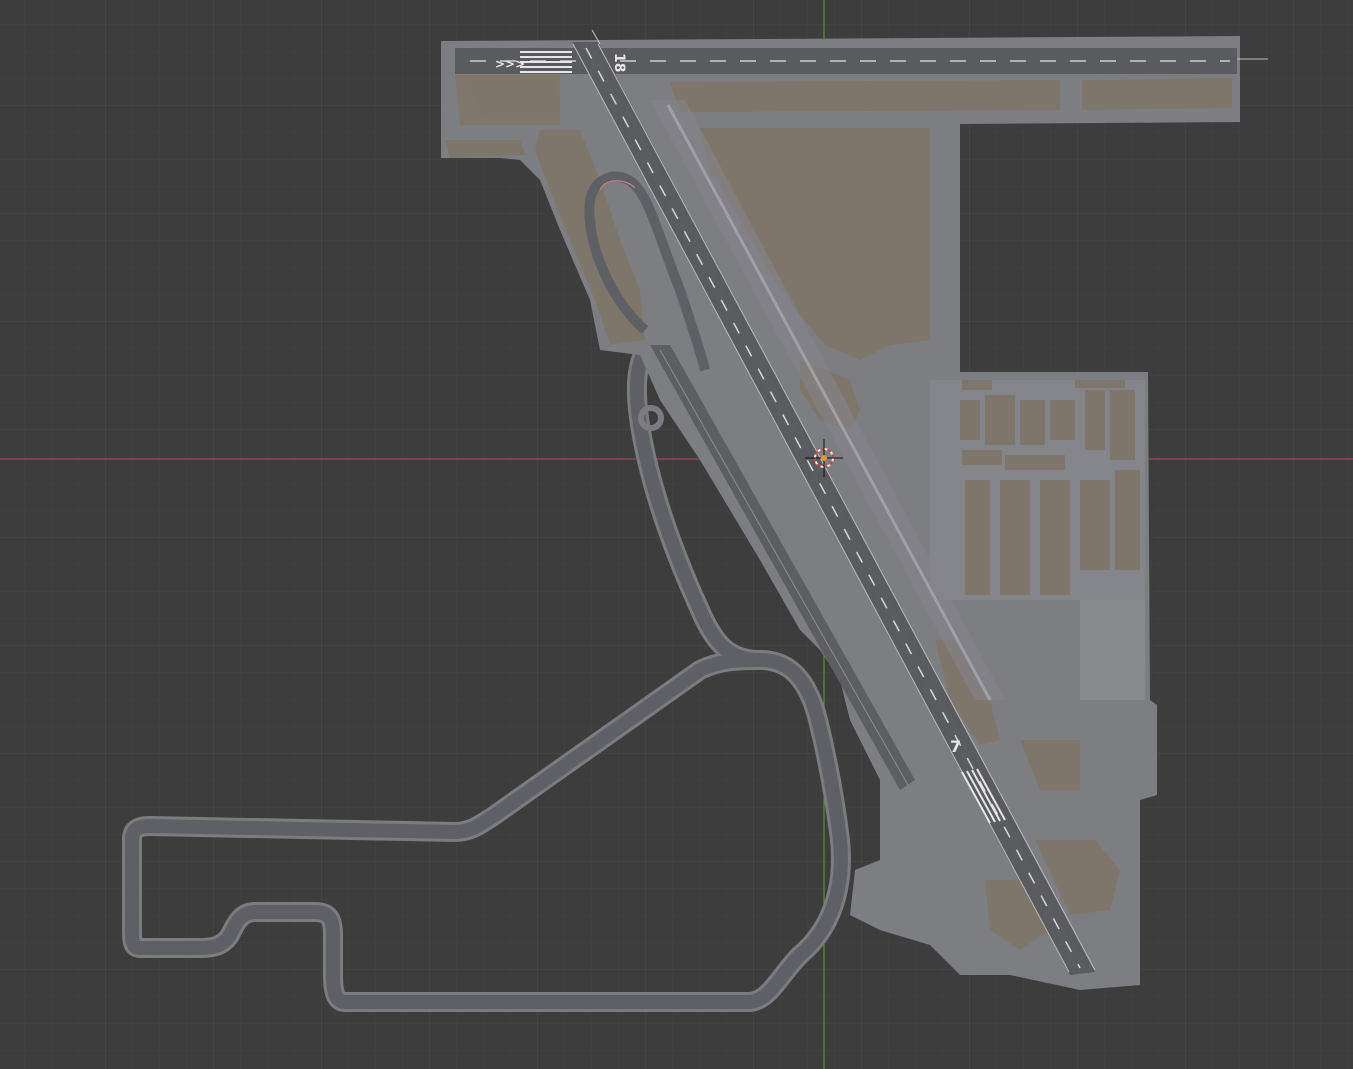  What do you see at coordinates (510, 64) in the screenshot?
I see `runway-arrow-marking: >>>` at bounding box center [510, 64].